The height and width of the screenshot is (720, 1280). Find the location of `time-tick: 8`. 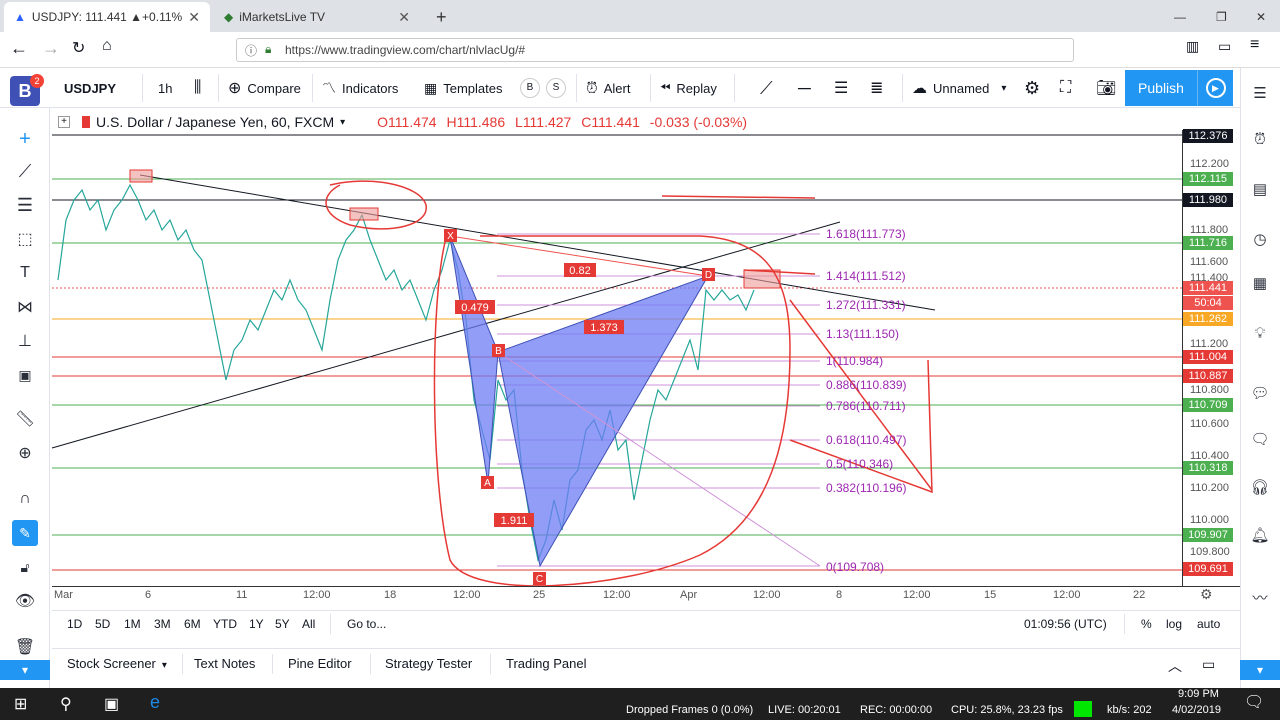

time-tick: 8 is located at coordinates (839, 595).